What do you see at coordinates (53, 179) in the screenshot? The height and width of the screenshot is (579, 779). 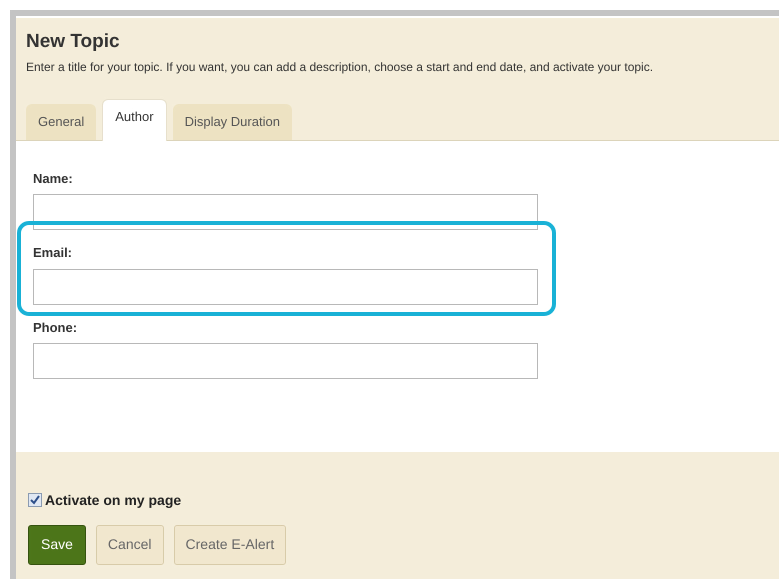 I see `field-label: Name:` at bounding box center [53, 179].